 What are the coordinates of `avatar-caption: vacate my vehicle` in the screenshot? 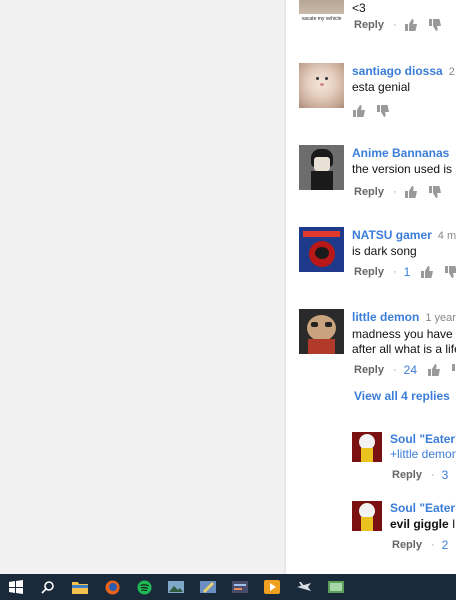 It's located at (321, 19).